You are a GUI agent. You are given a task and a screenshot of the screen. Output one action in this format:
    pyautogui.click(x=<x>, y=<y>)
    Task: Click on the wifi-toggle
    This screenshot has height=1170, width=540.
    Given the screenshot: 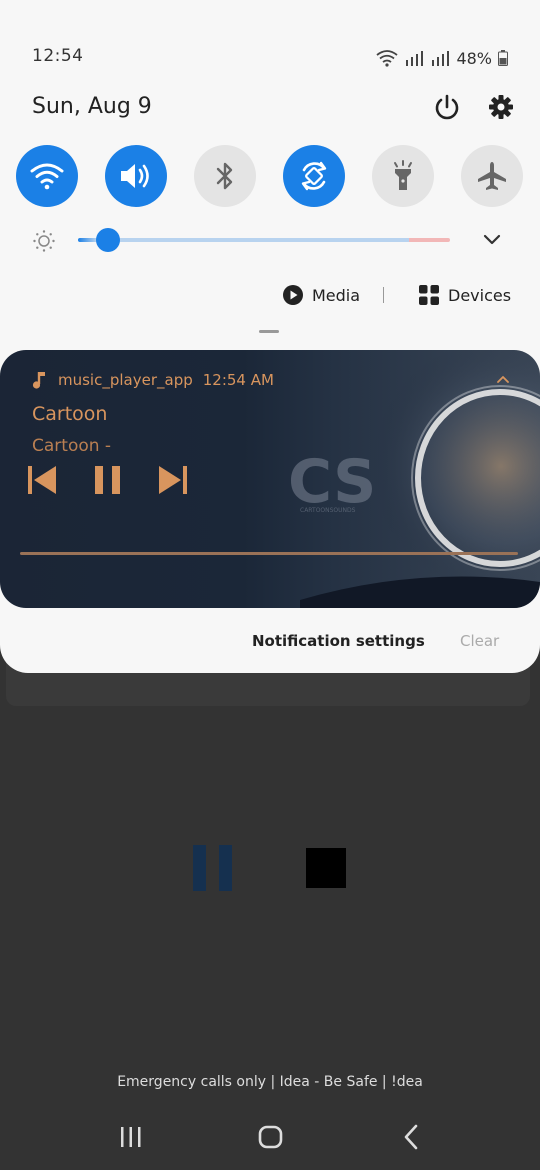 What is the action you would take?
    pyautogui.click(x=47, y=176)
    